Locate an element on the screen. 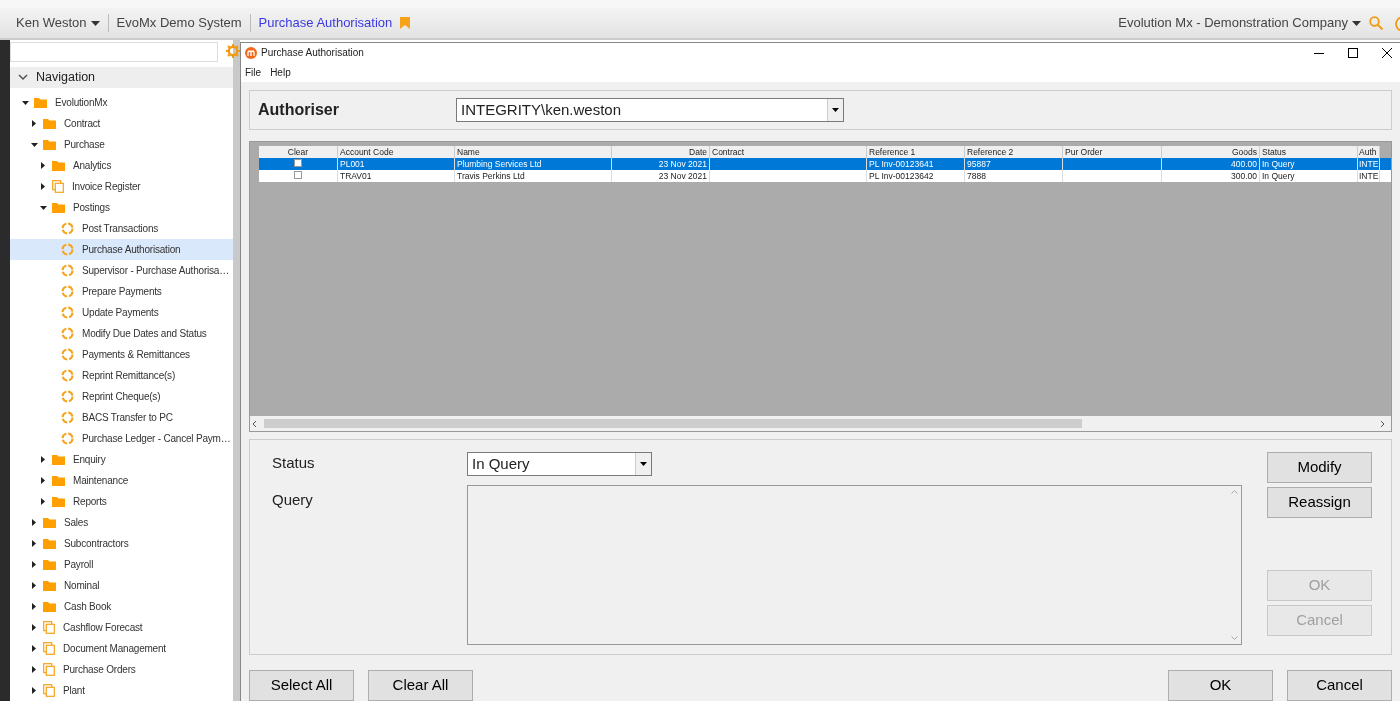 This screenshot has height=701, width=1400. tree-item: Modify Due Dates and Status is located at coordinates (121, 333).